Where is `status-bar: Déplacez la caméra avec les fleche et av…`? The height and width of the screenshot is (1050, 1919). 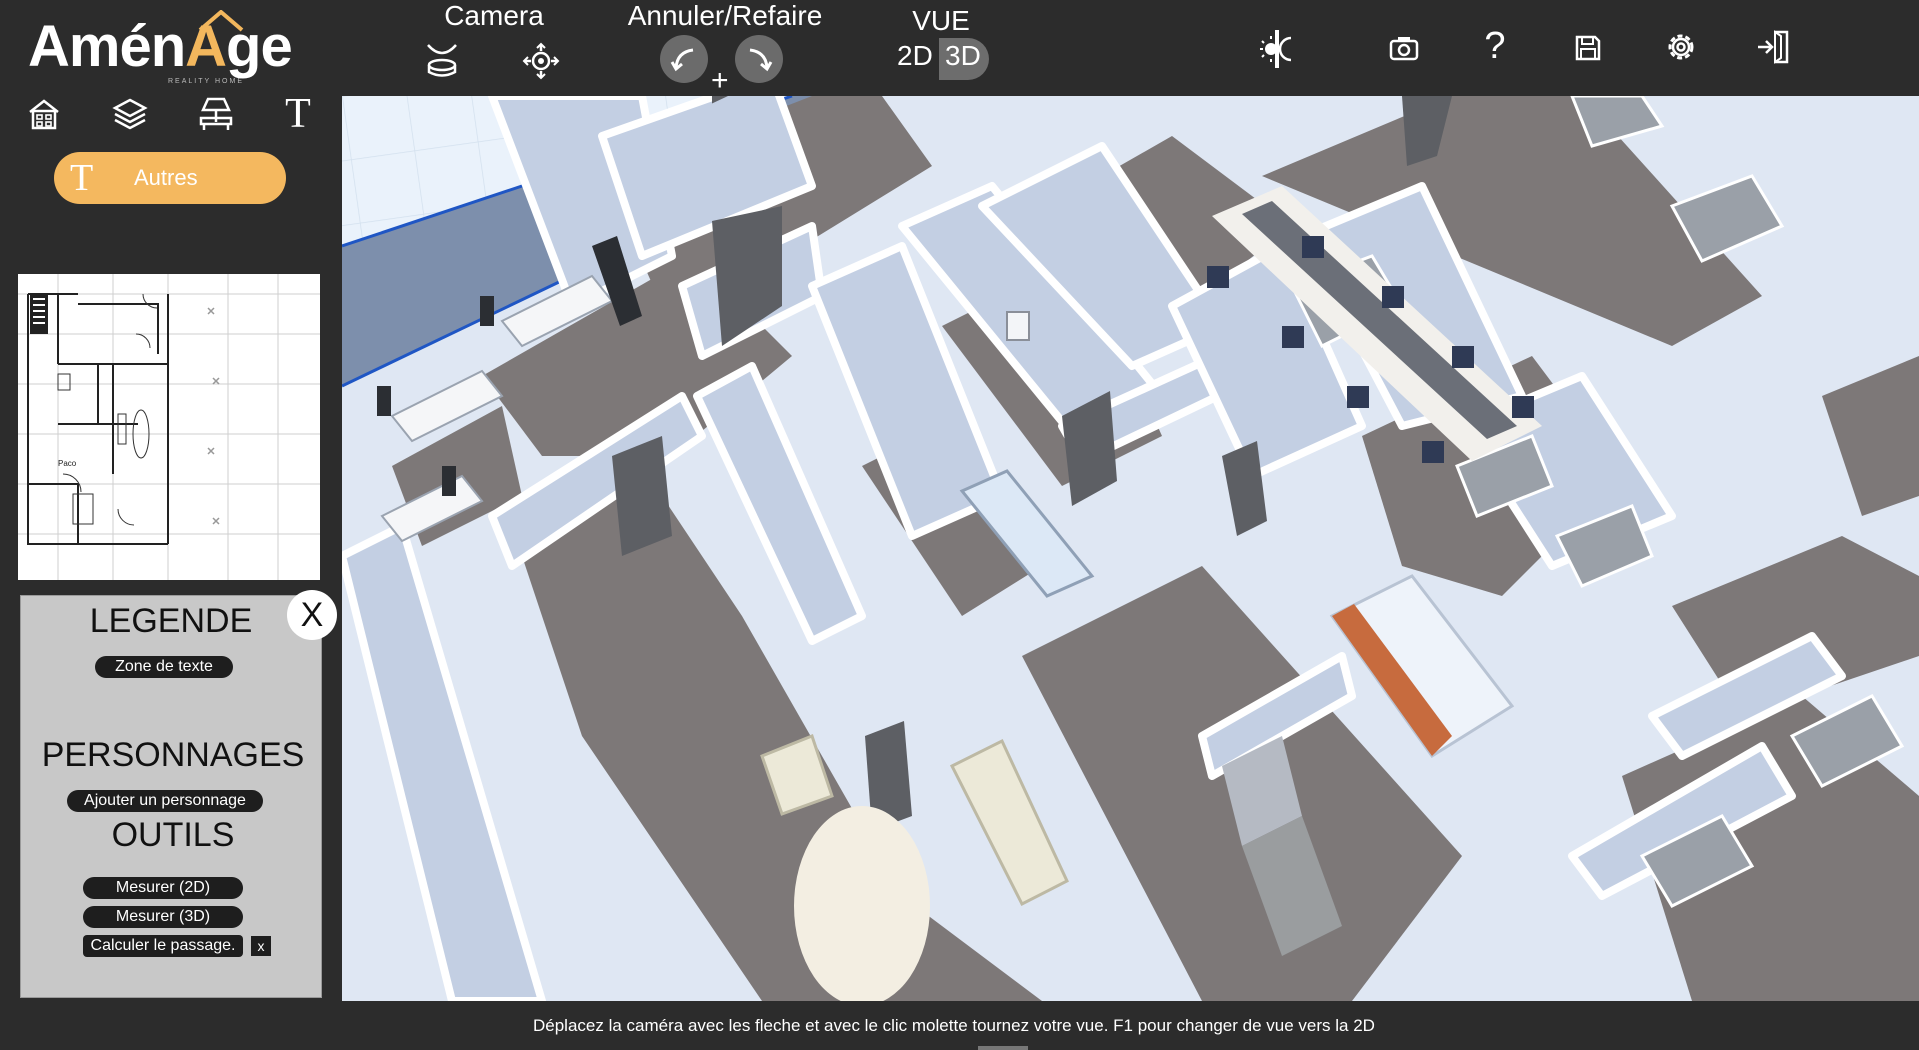 status-bar: Déplacez la caméra avec les fleche et av… is located at coordinates (959, 1025).